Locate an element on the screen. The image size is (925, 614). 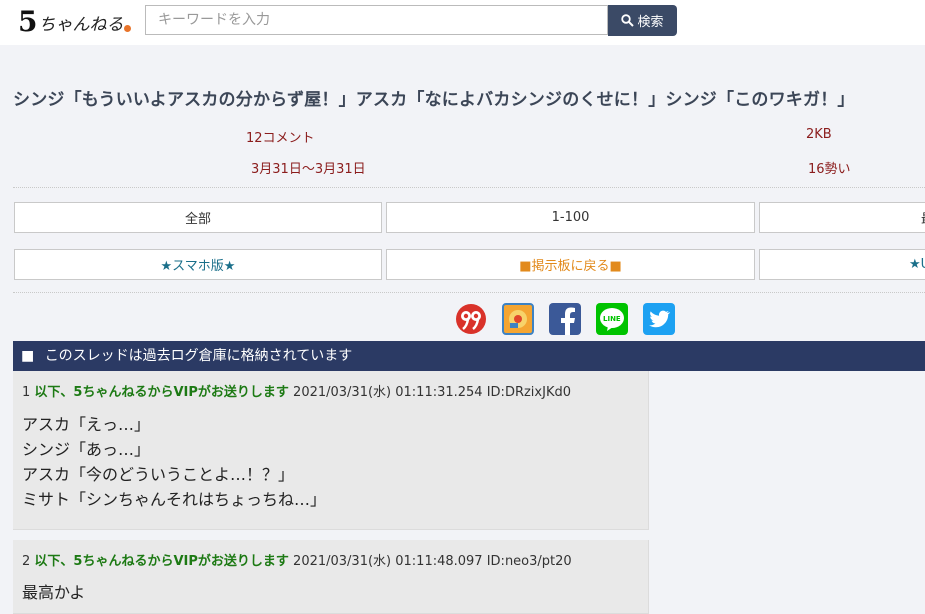
nav-third-label: ★U is located at coordinates (917, 264).